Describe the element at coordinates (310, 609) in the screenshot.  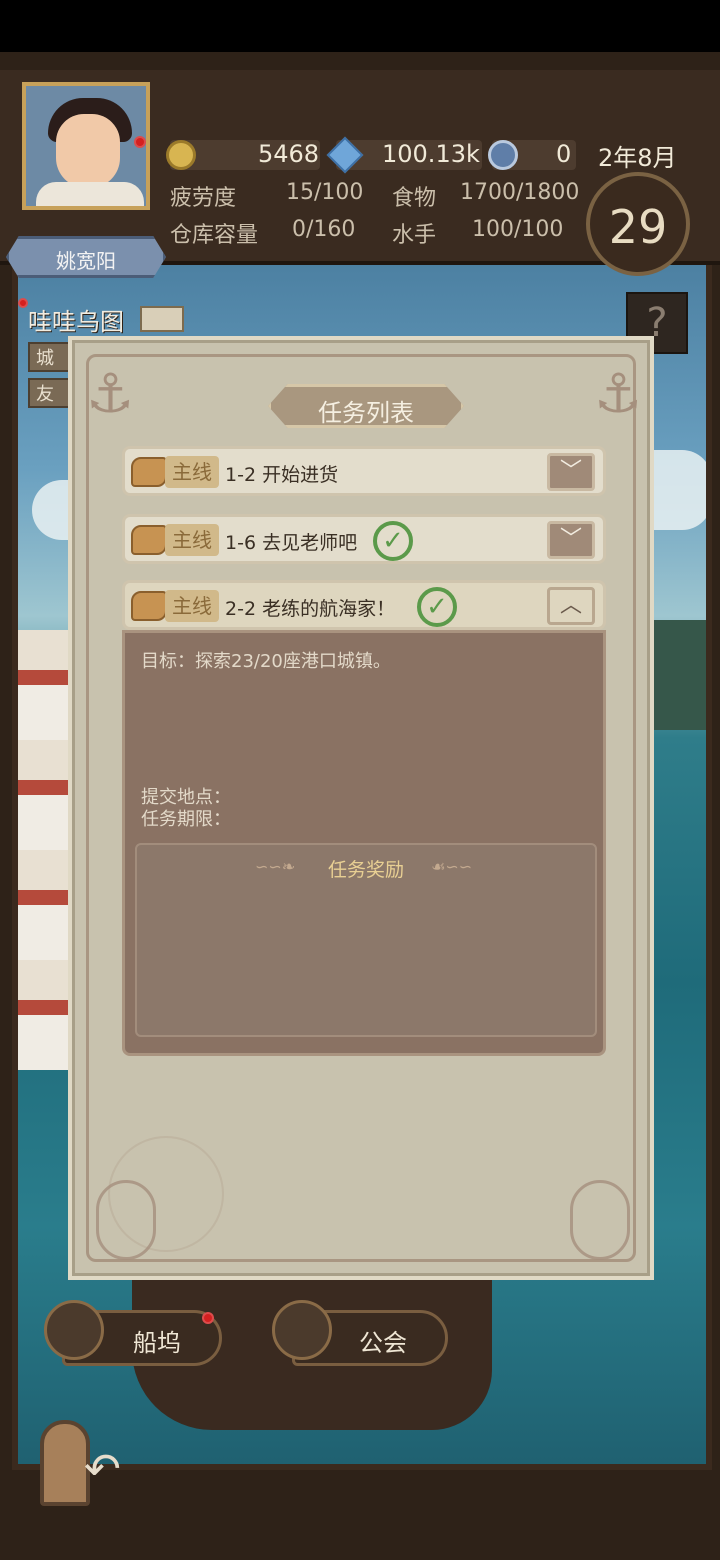
I see `quest-title: 2-2 老练的航海家！` at that location.